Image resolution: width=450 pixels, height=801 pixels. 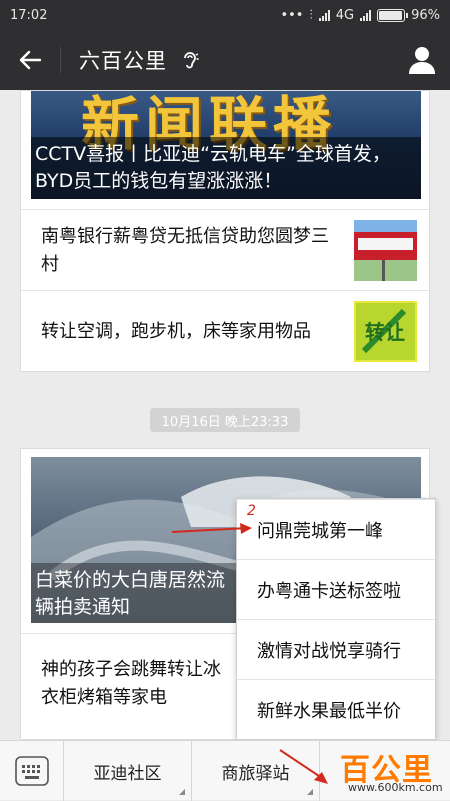 I want to click on list-item: 南粤银行薪粤贷无抵信贷助您圆梦三村, so click(x=225, y=249).